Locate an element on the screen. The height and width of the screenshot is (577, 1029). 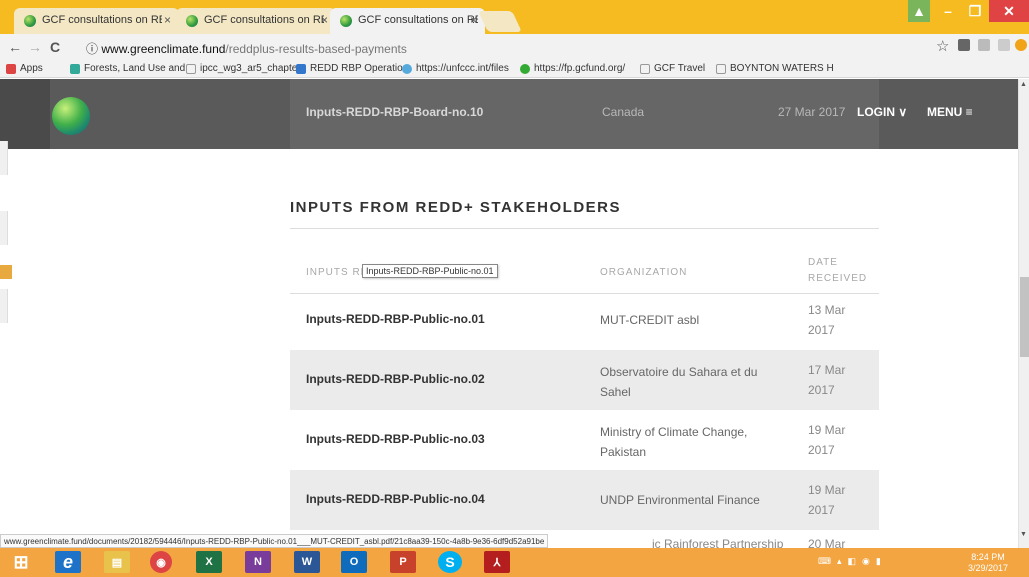
bookmark-star-icon: ☆ is located at coordinates (942, 46).